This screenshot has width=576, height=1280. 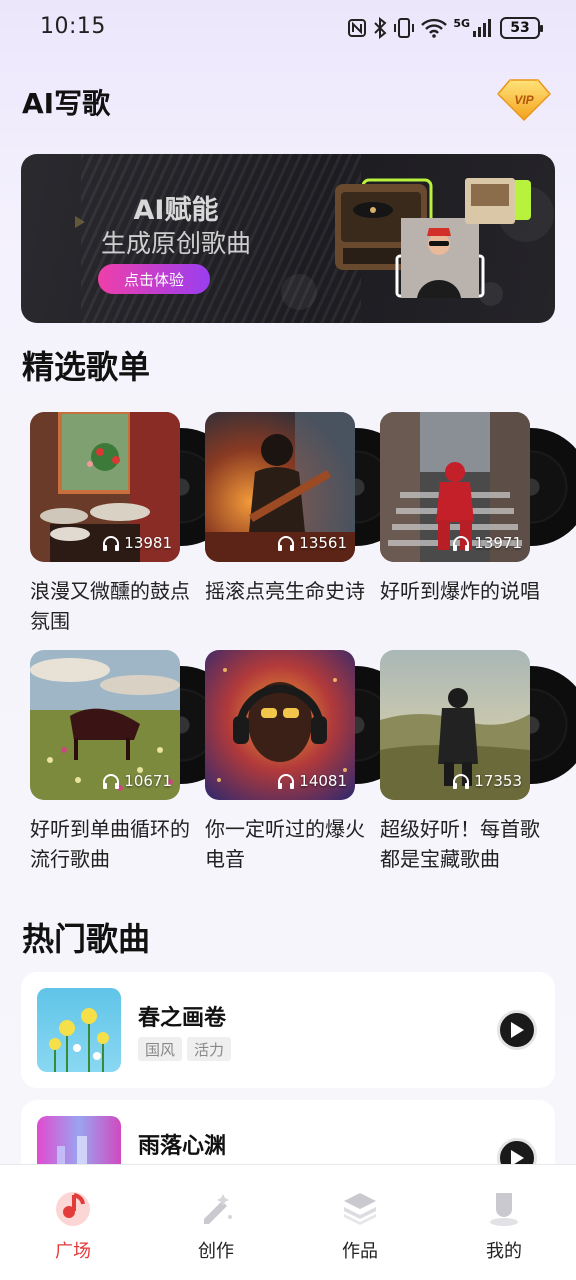 I want to click on bluetooth-icon, so click(x=380, y=28).